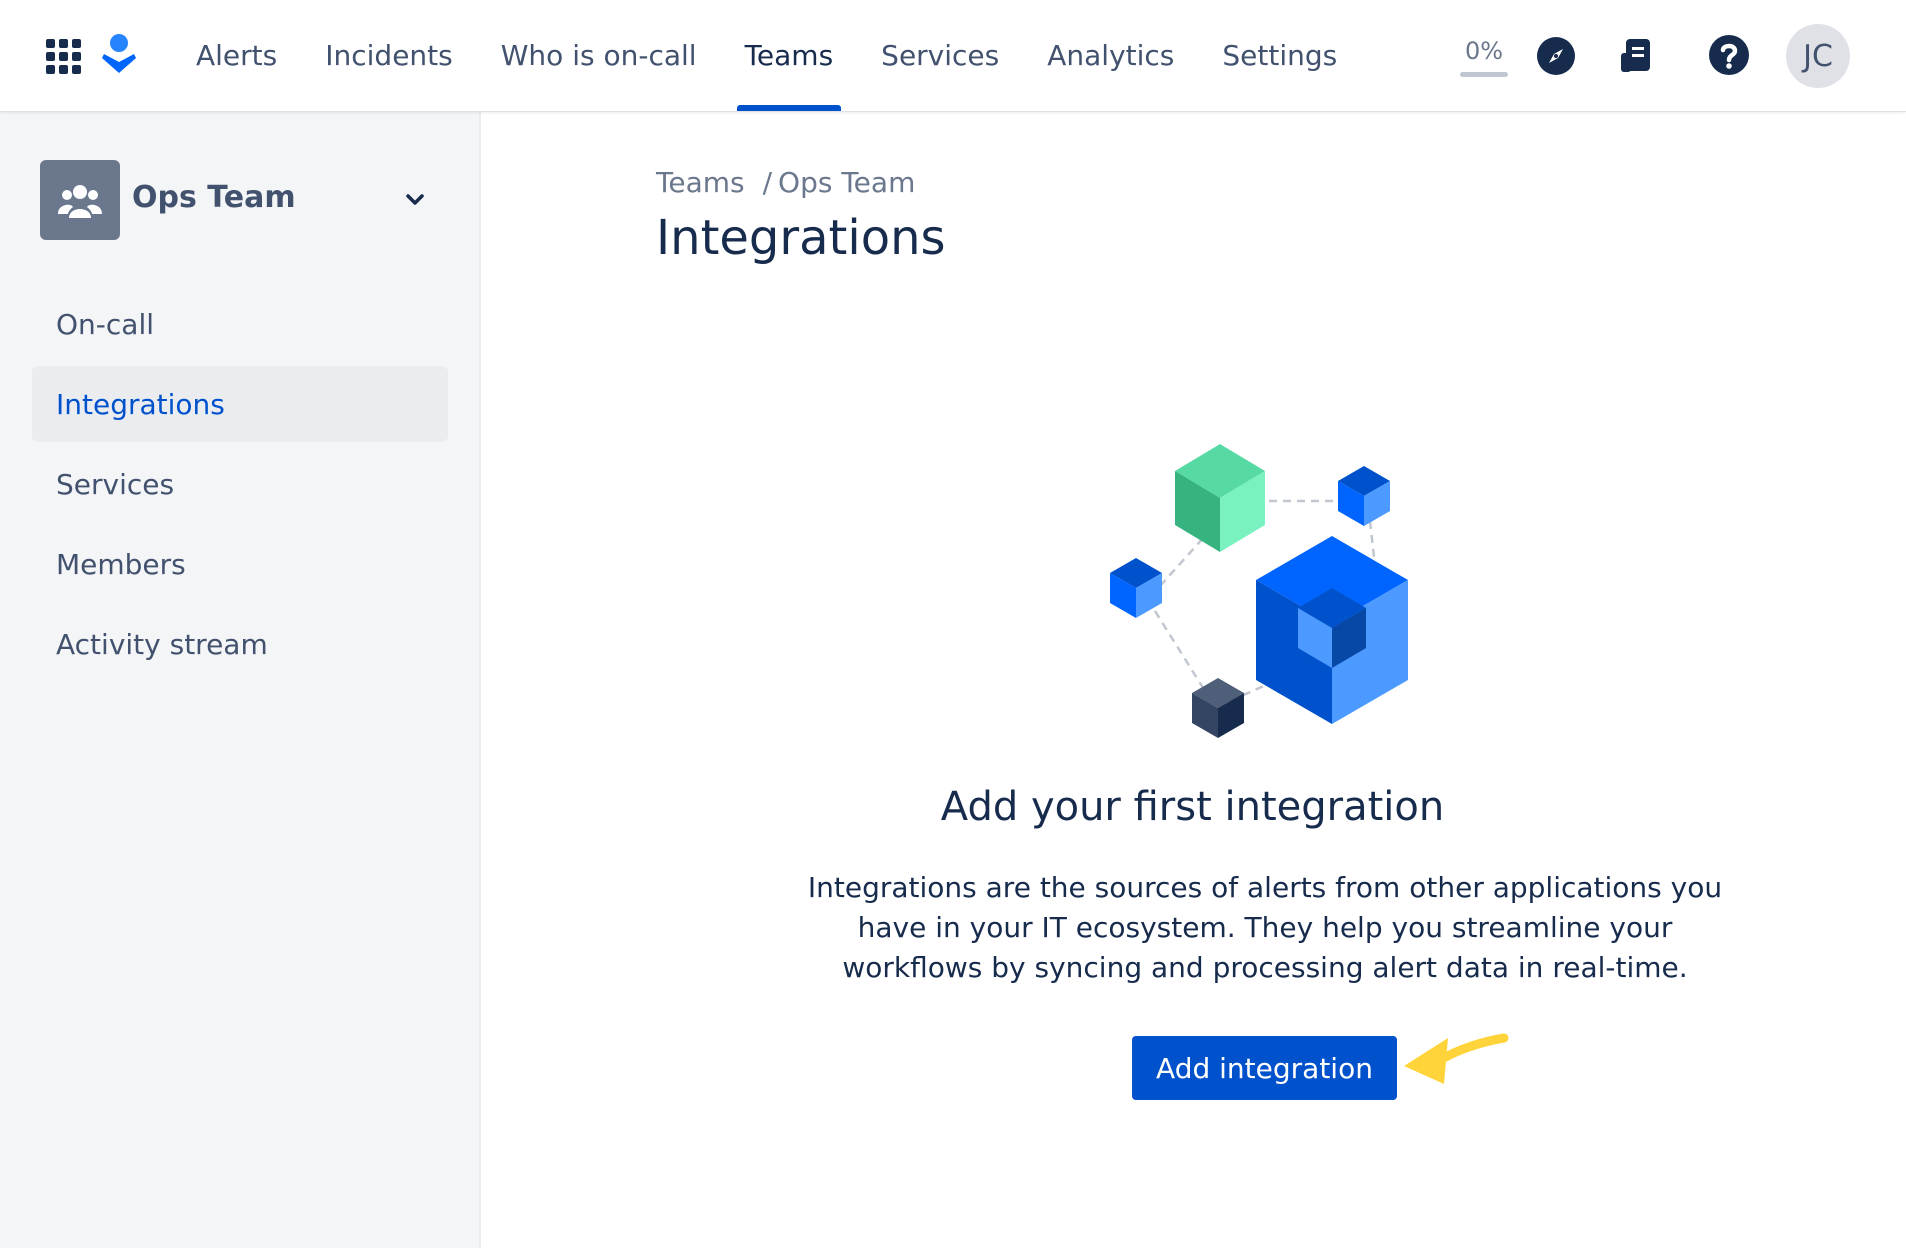 This screenshot has width=1906, height=1248. I want to click on help-icon, so click(1729, 55).